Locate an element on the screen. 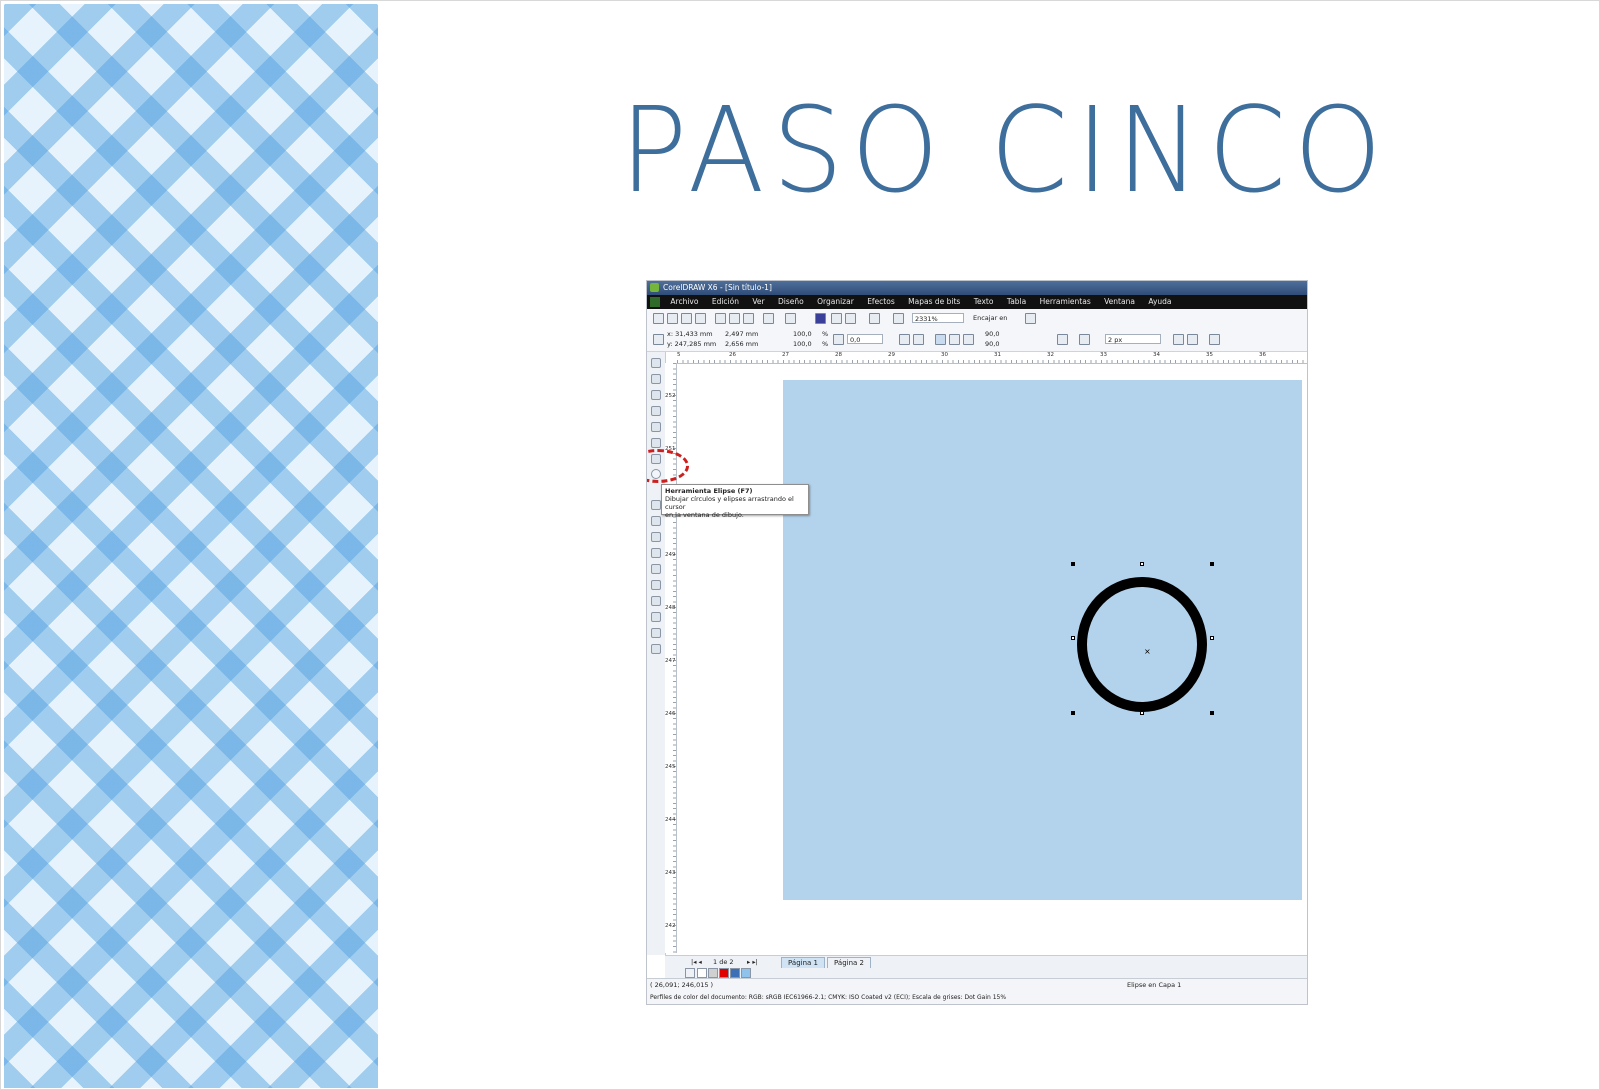 Image resolution: width=1600 pixels, height=1090 pixels. pos-y-field: y: 247,285 mm is located at coordinates (691, 344).